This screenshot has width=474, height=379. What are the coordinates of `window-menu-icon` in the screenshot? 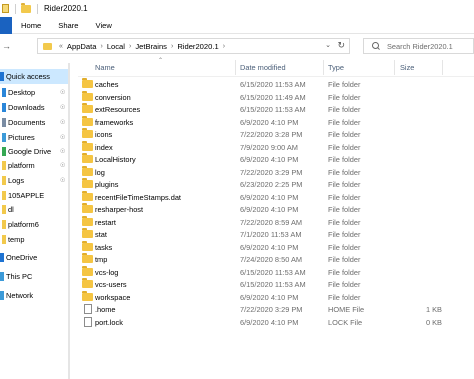 It's located at (5, 8).